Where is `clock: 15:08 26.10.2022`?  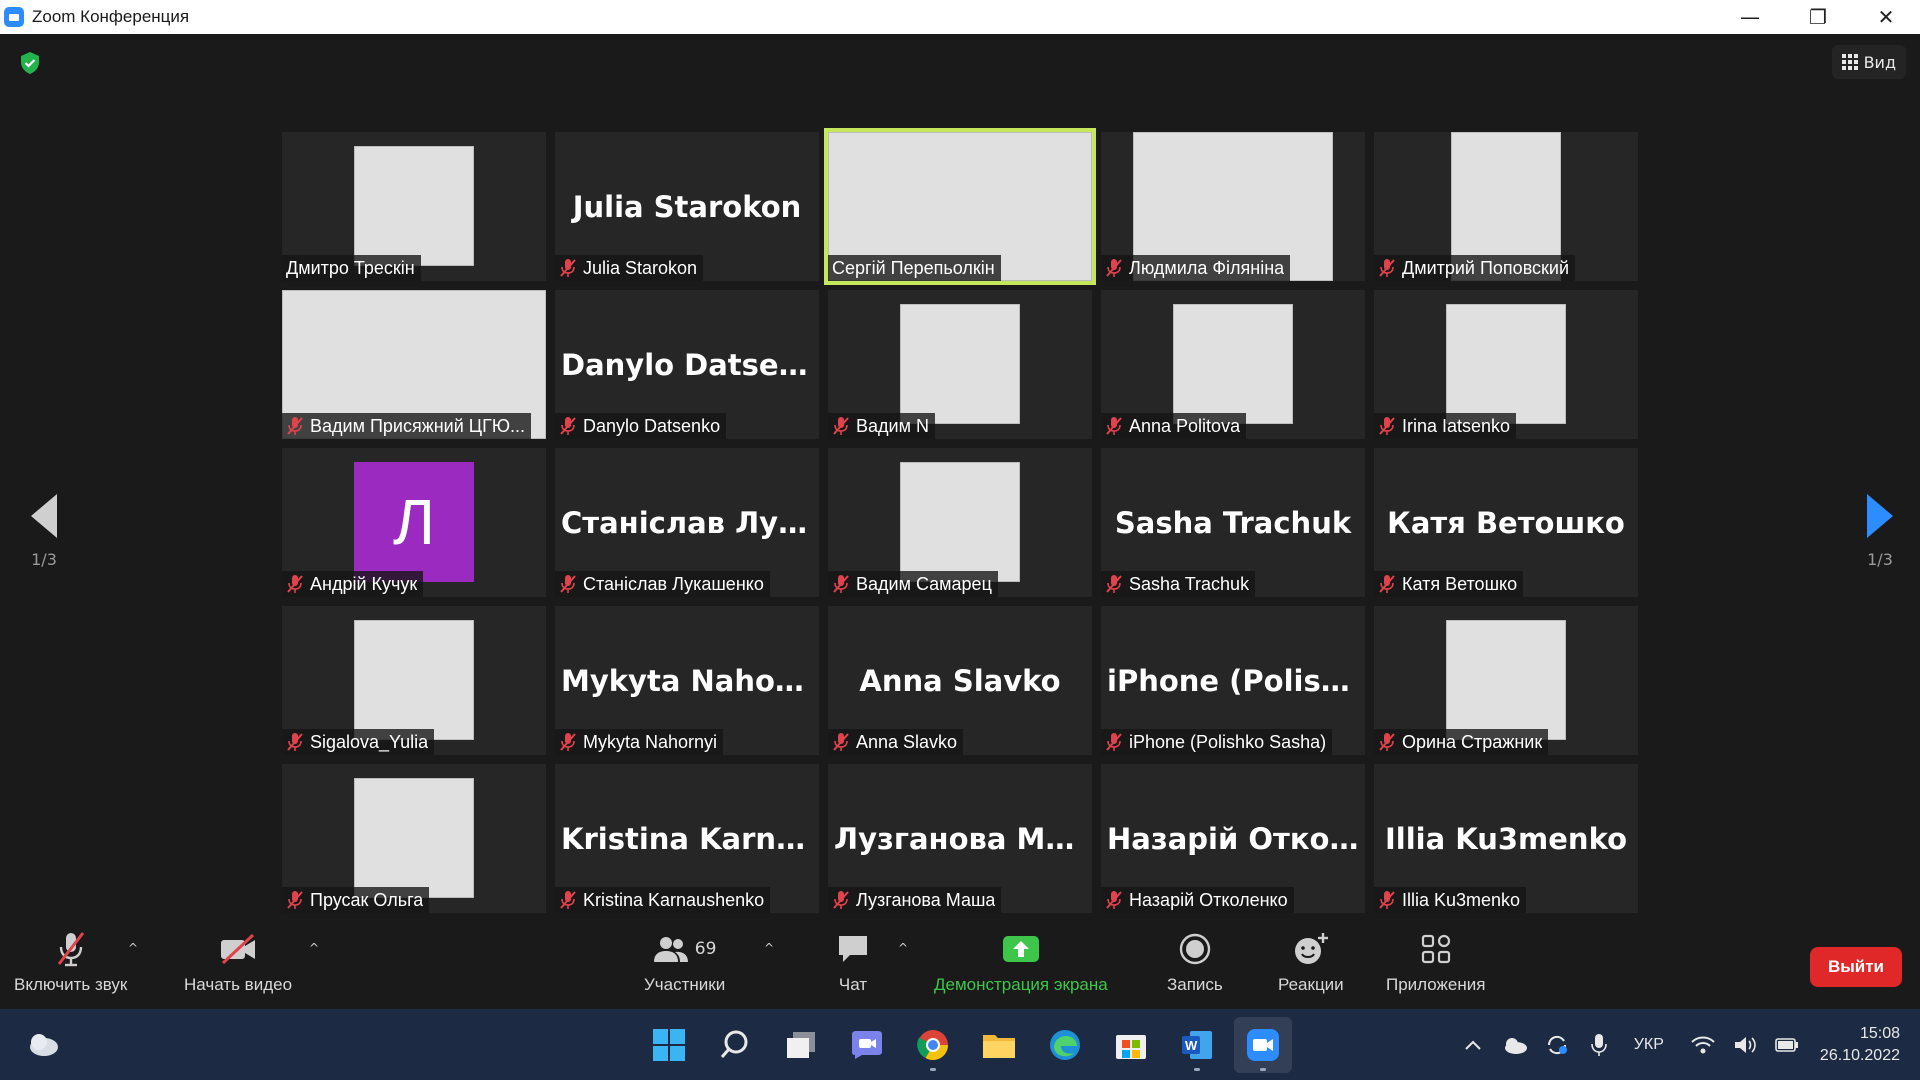 clock: 15:08 26.10.2022 is located at coordinates (1860, 1045).